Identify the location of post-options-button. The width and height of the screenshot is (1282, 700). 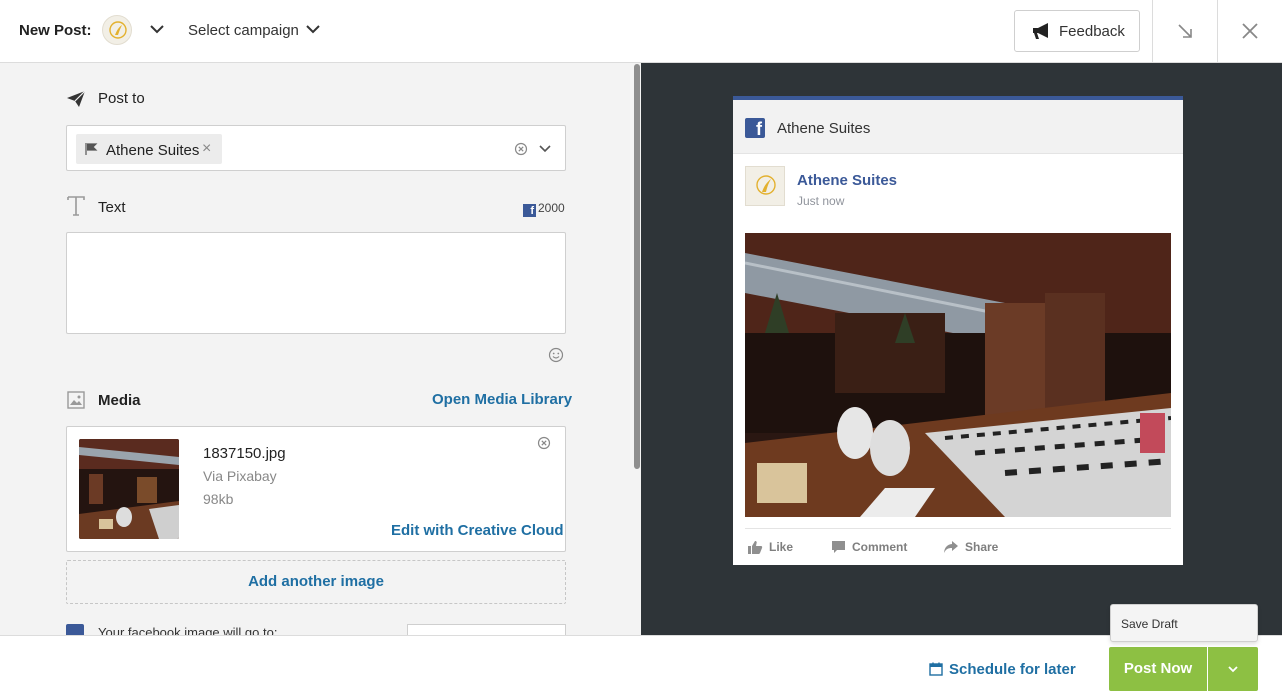
(1233, 669).